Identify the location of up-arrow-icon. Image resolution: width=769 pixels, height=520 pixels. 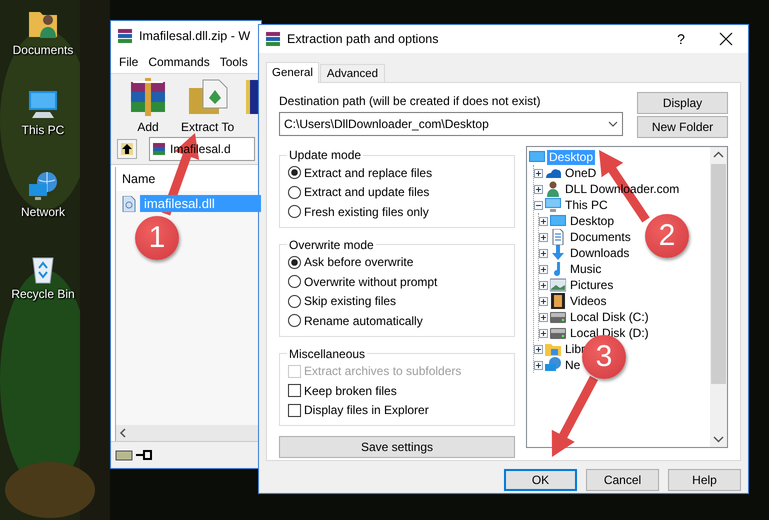
(127, 149).